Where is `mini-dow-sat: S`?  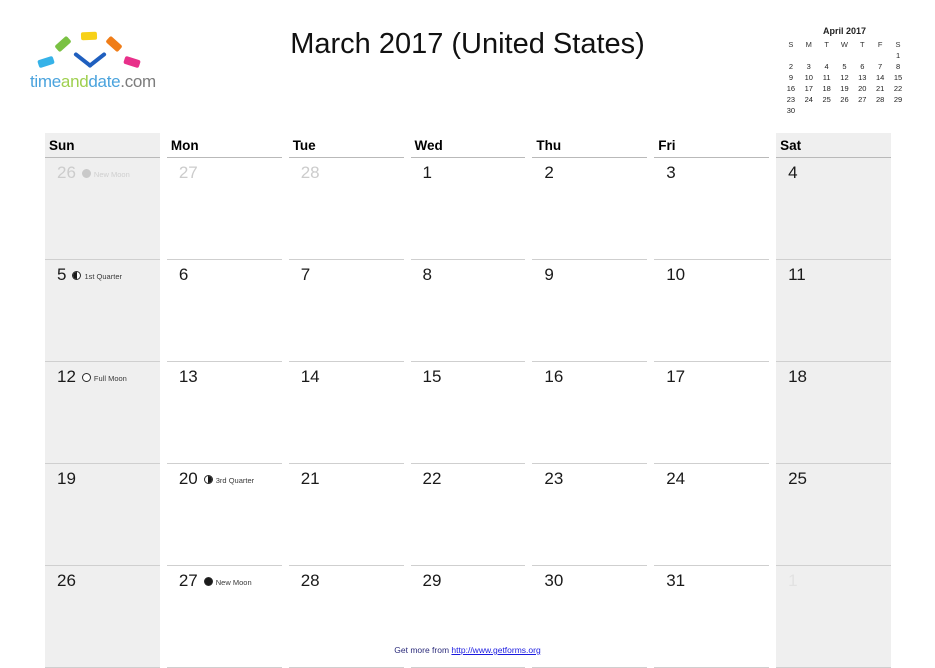
mini-dow-sat: S is located at coordinates (898, 44).